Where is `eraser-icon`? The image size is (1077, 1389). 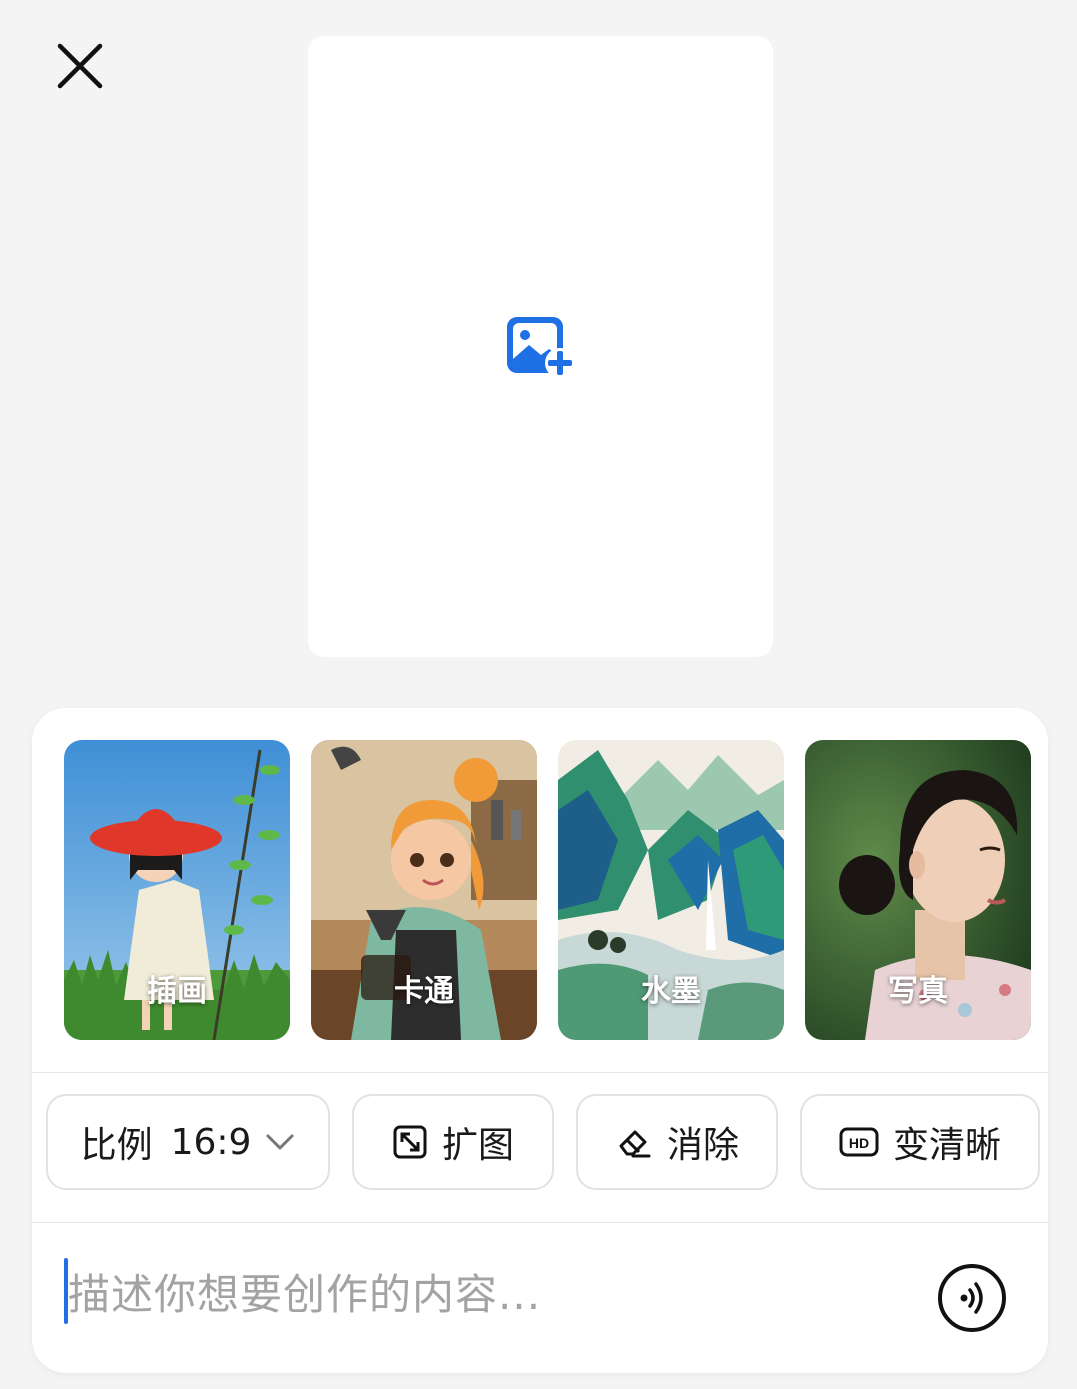
eraser-icon is located at coordinates (634, 1142).